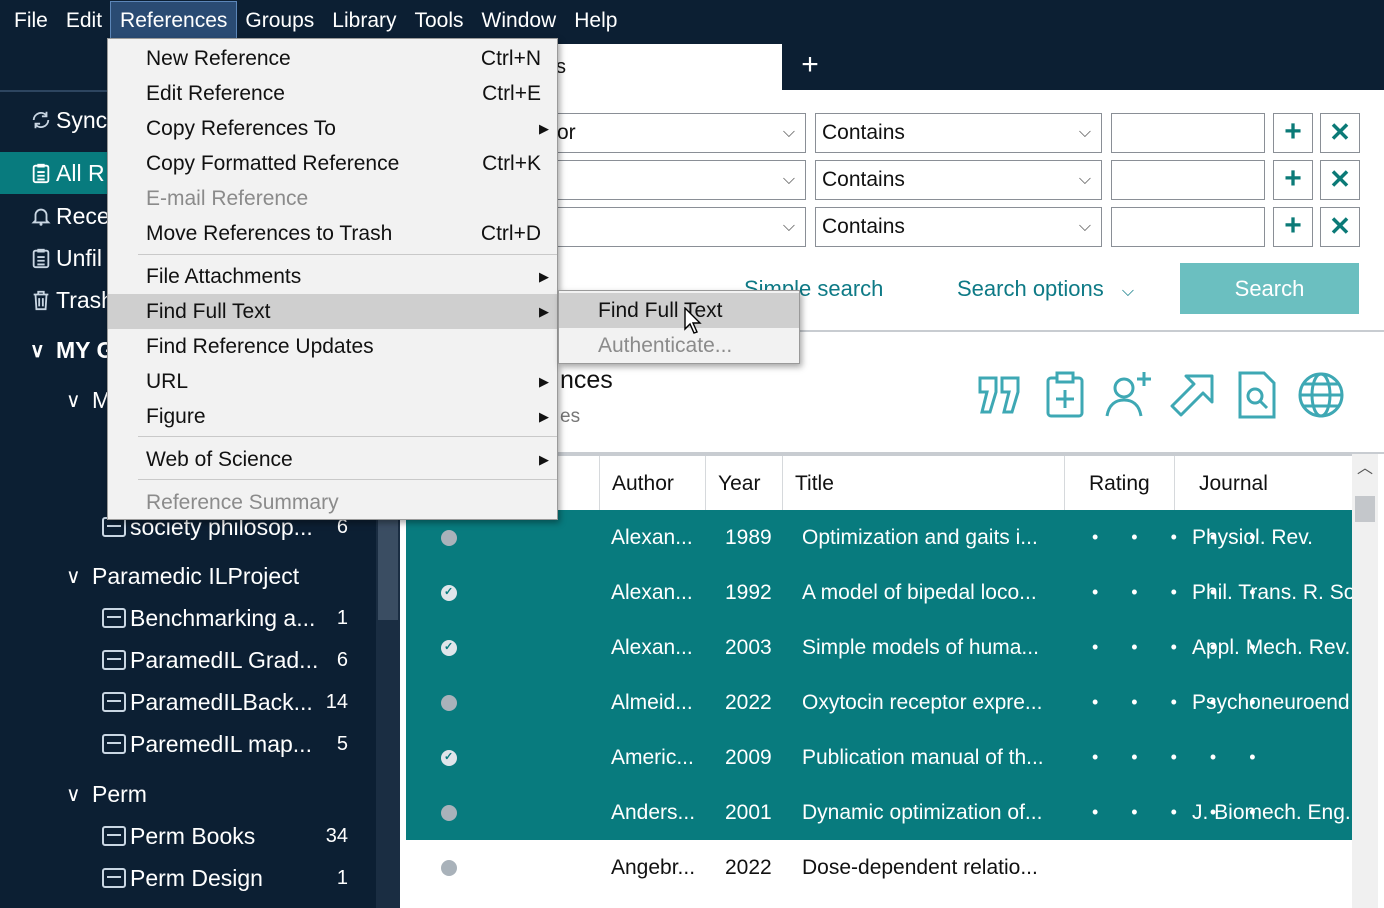  What do you see at coordinates (364, 21) in the screenshot?
I see `menu-library: Library` at bounding box center [364, 21].